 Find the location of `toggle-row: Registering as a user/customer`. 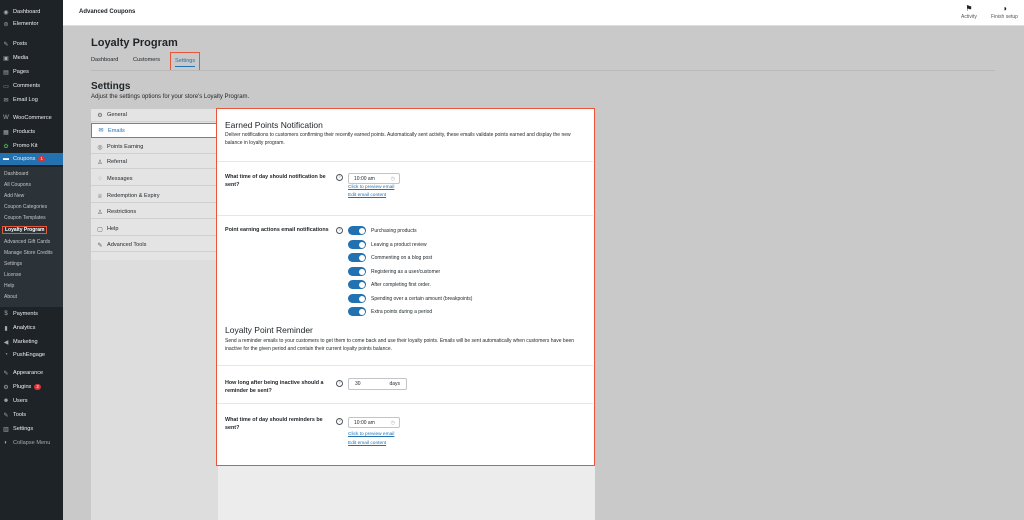

toggle-row: Registering as a user/customer is located at coordinates (394, 271).